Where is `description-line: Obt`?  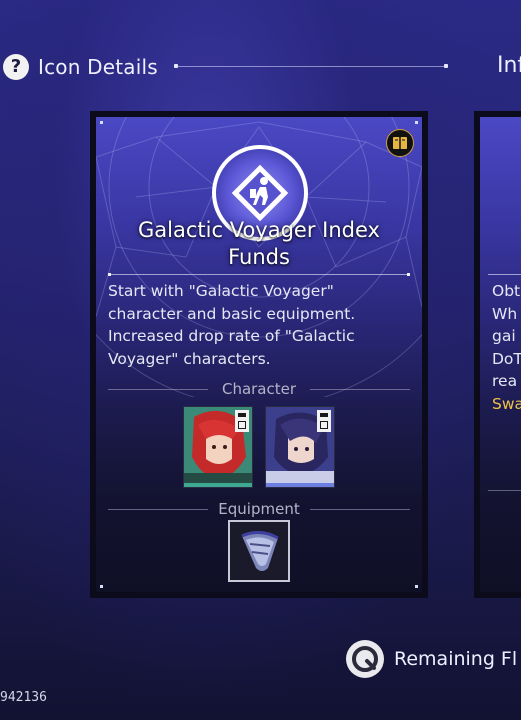 description-line: Obt is located at coordinates (506, 291).